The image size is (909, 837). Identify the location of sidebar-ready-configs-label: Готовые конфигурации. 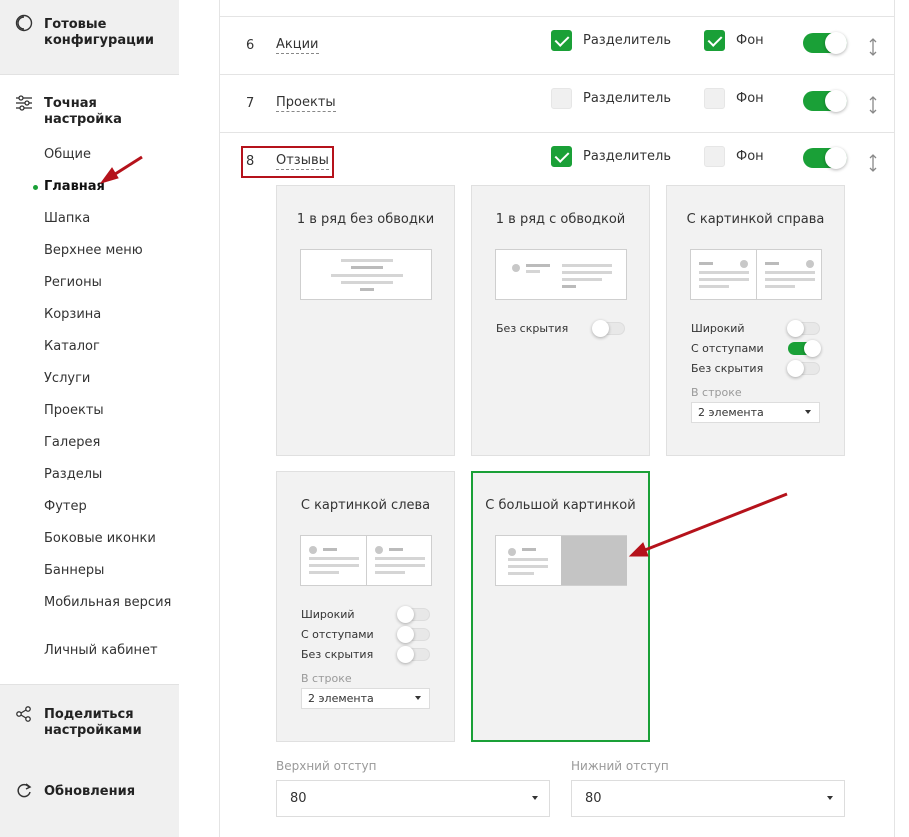
(99, 32).